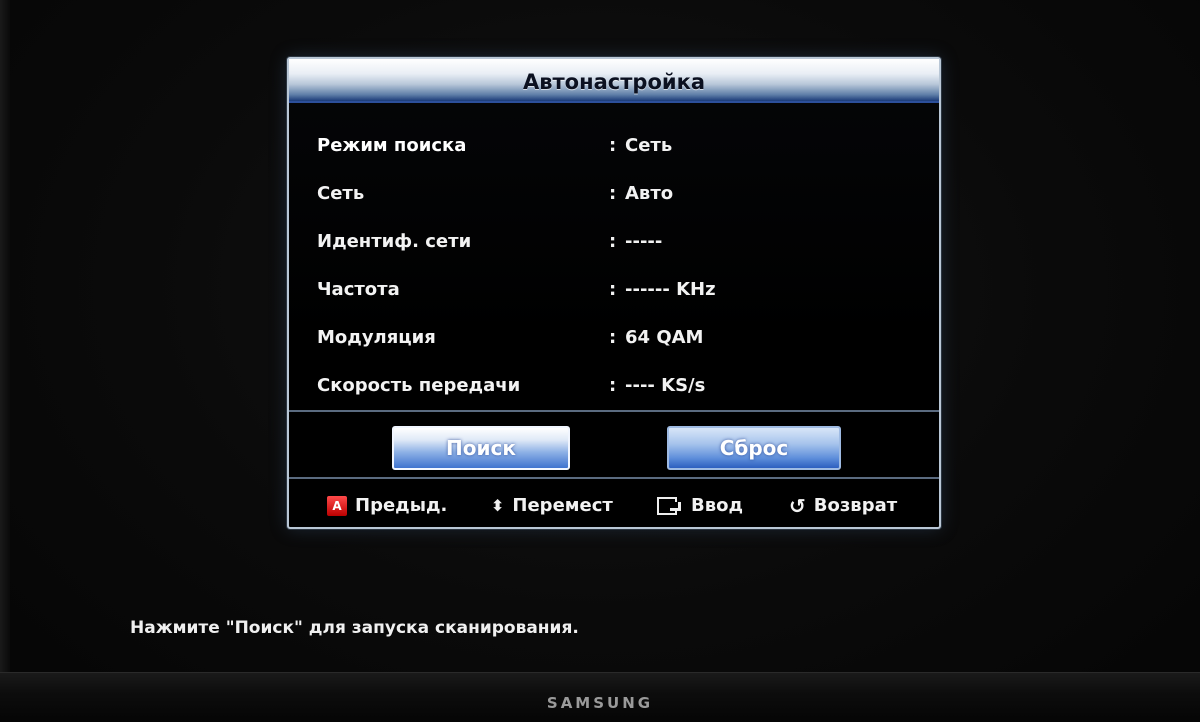 The width and height of the screenshot is (1200, 722). Describe the element at coordinates (797, 505) in the screenshot. I see `return-icon: ↺` at that location.